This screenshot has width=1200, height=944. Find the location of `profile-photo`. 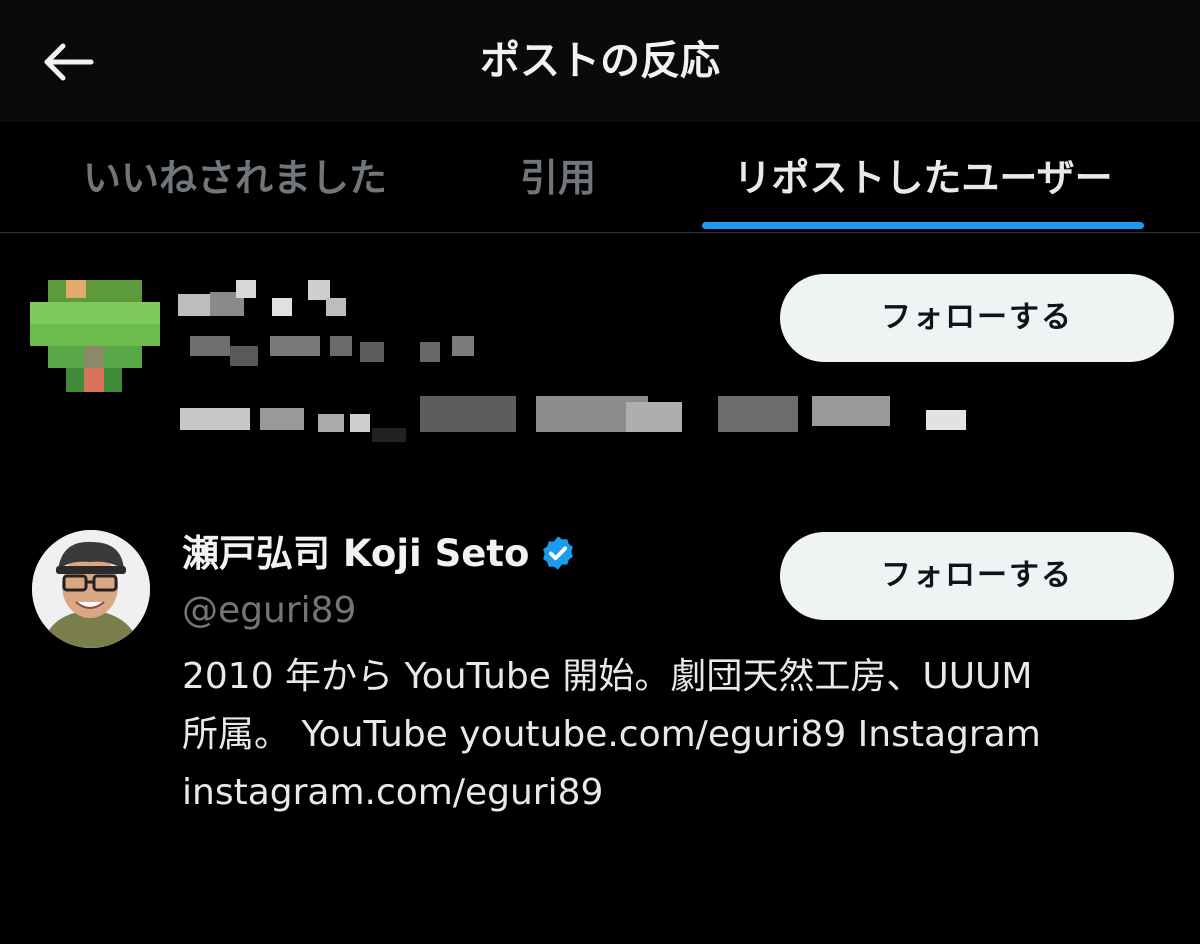

profile-photo is located at coordinates (91, 589).